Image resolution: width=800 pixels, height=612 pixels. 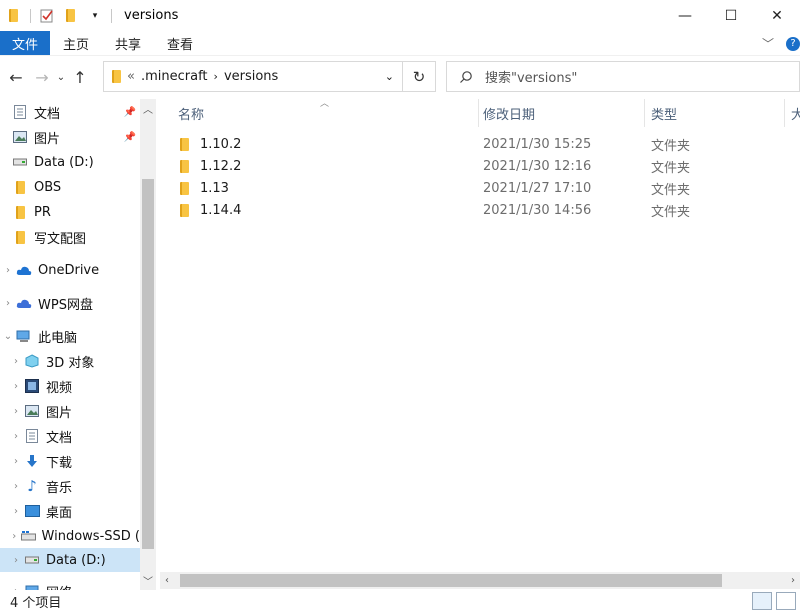 I want to click on nav-item-3d-objects: › 3D 对象, so click(x=70, y=361).